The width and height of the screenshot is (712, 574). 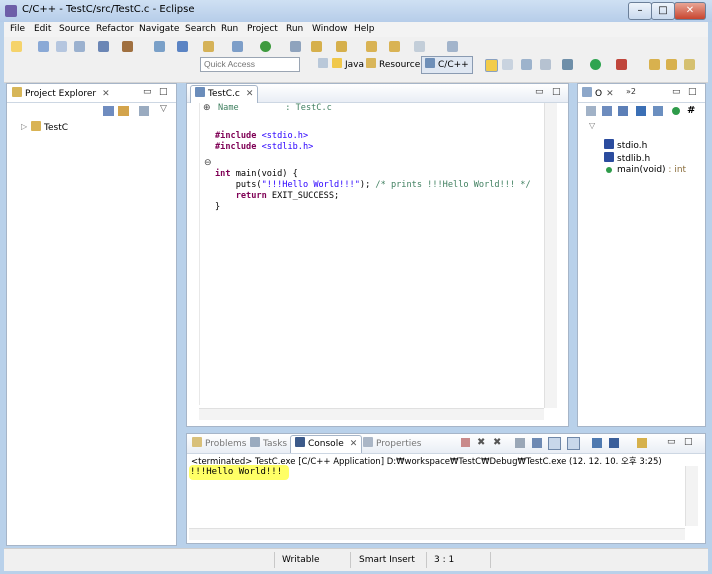 I want to click on open-perspective-button, so click(x=324, y=65).